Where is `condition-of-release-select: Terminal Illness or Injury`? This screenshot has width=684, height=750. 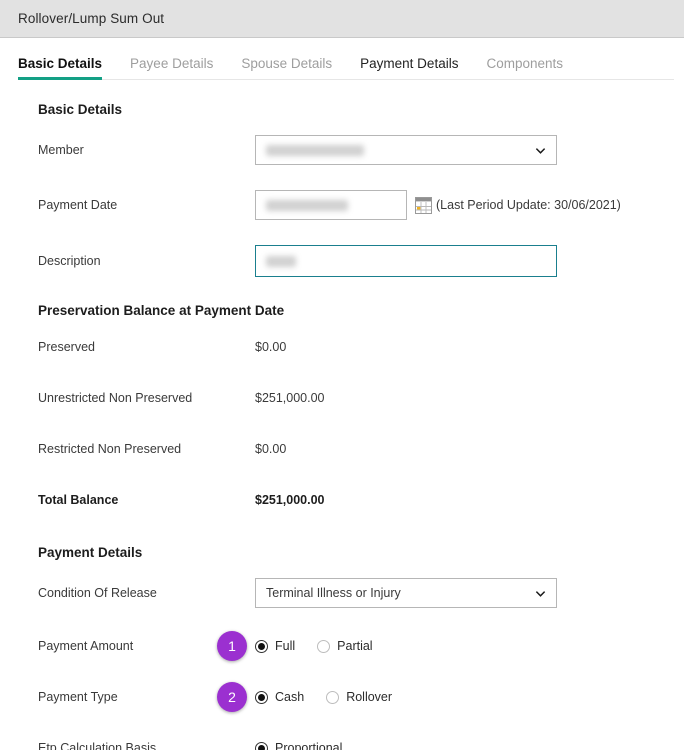
condition-of-release-select: Terminal Illness or Injury is located at coordinates (406, 593).